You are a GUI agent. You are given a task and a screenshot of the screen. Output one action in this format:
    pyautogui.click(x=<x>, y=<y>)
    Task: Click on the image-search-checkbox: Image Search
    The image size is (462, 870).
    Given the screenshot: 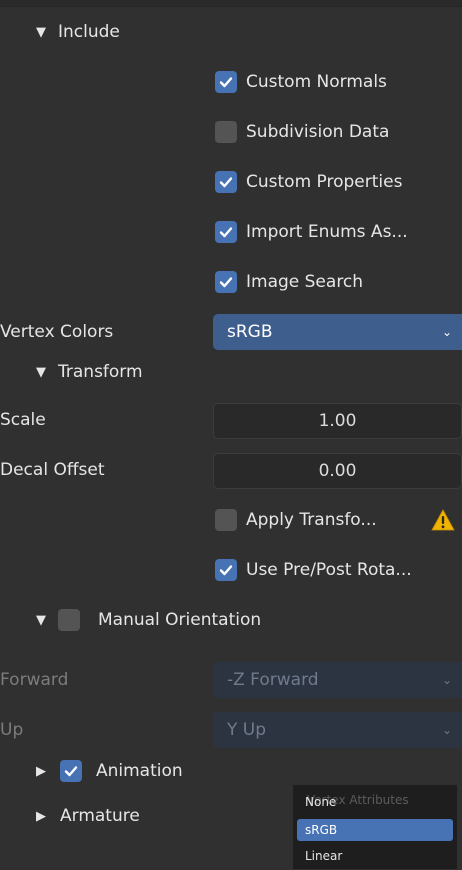 What is the action you would take?
    pyautogui.click(x=289, y=282)
    